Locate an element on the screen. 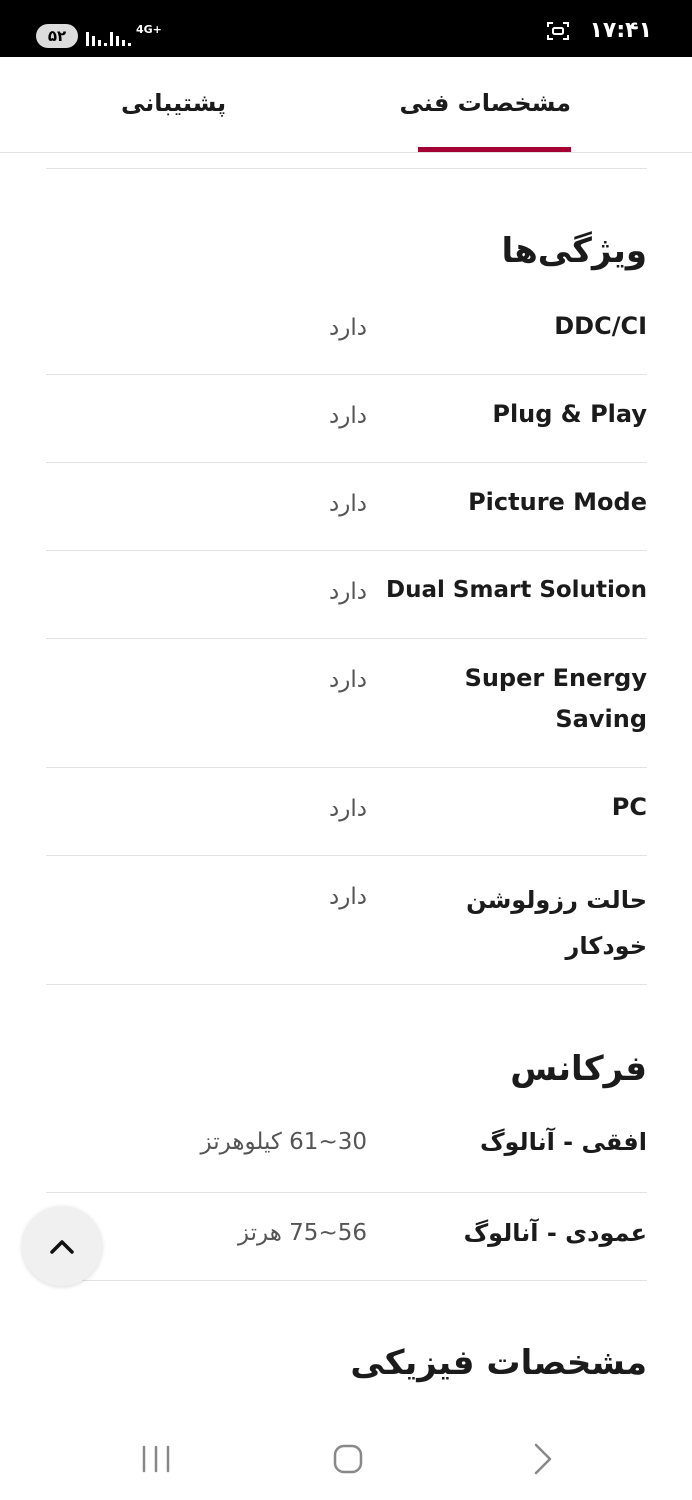  battery-indicator: ۵۲ is located at coordinates (57, 36).